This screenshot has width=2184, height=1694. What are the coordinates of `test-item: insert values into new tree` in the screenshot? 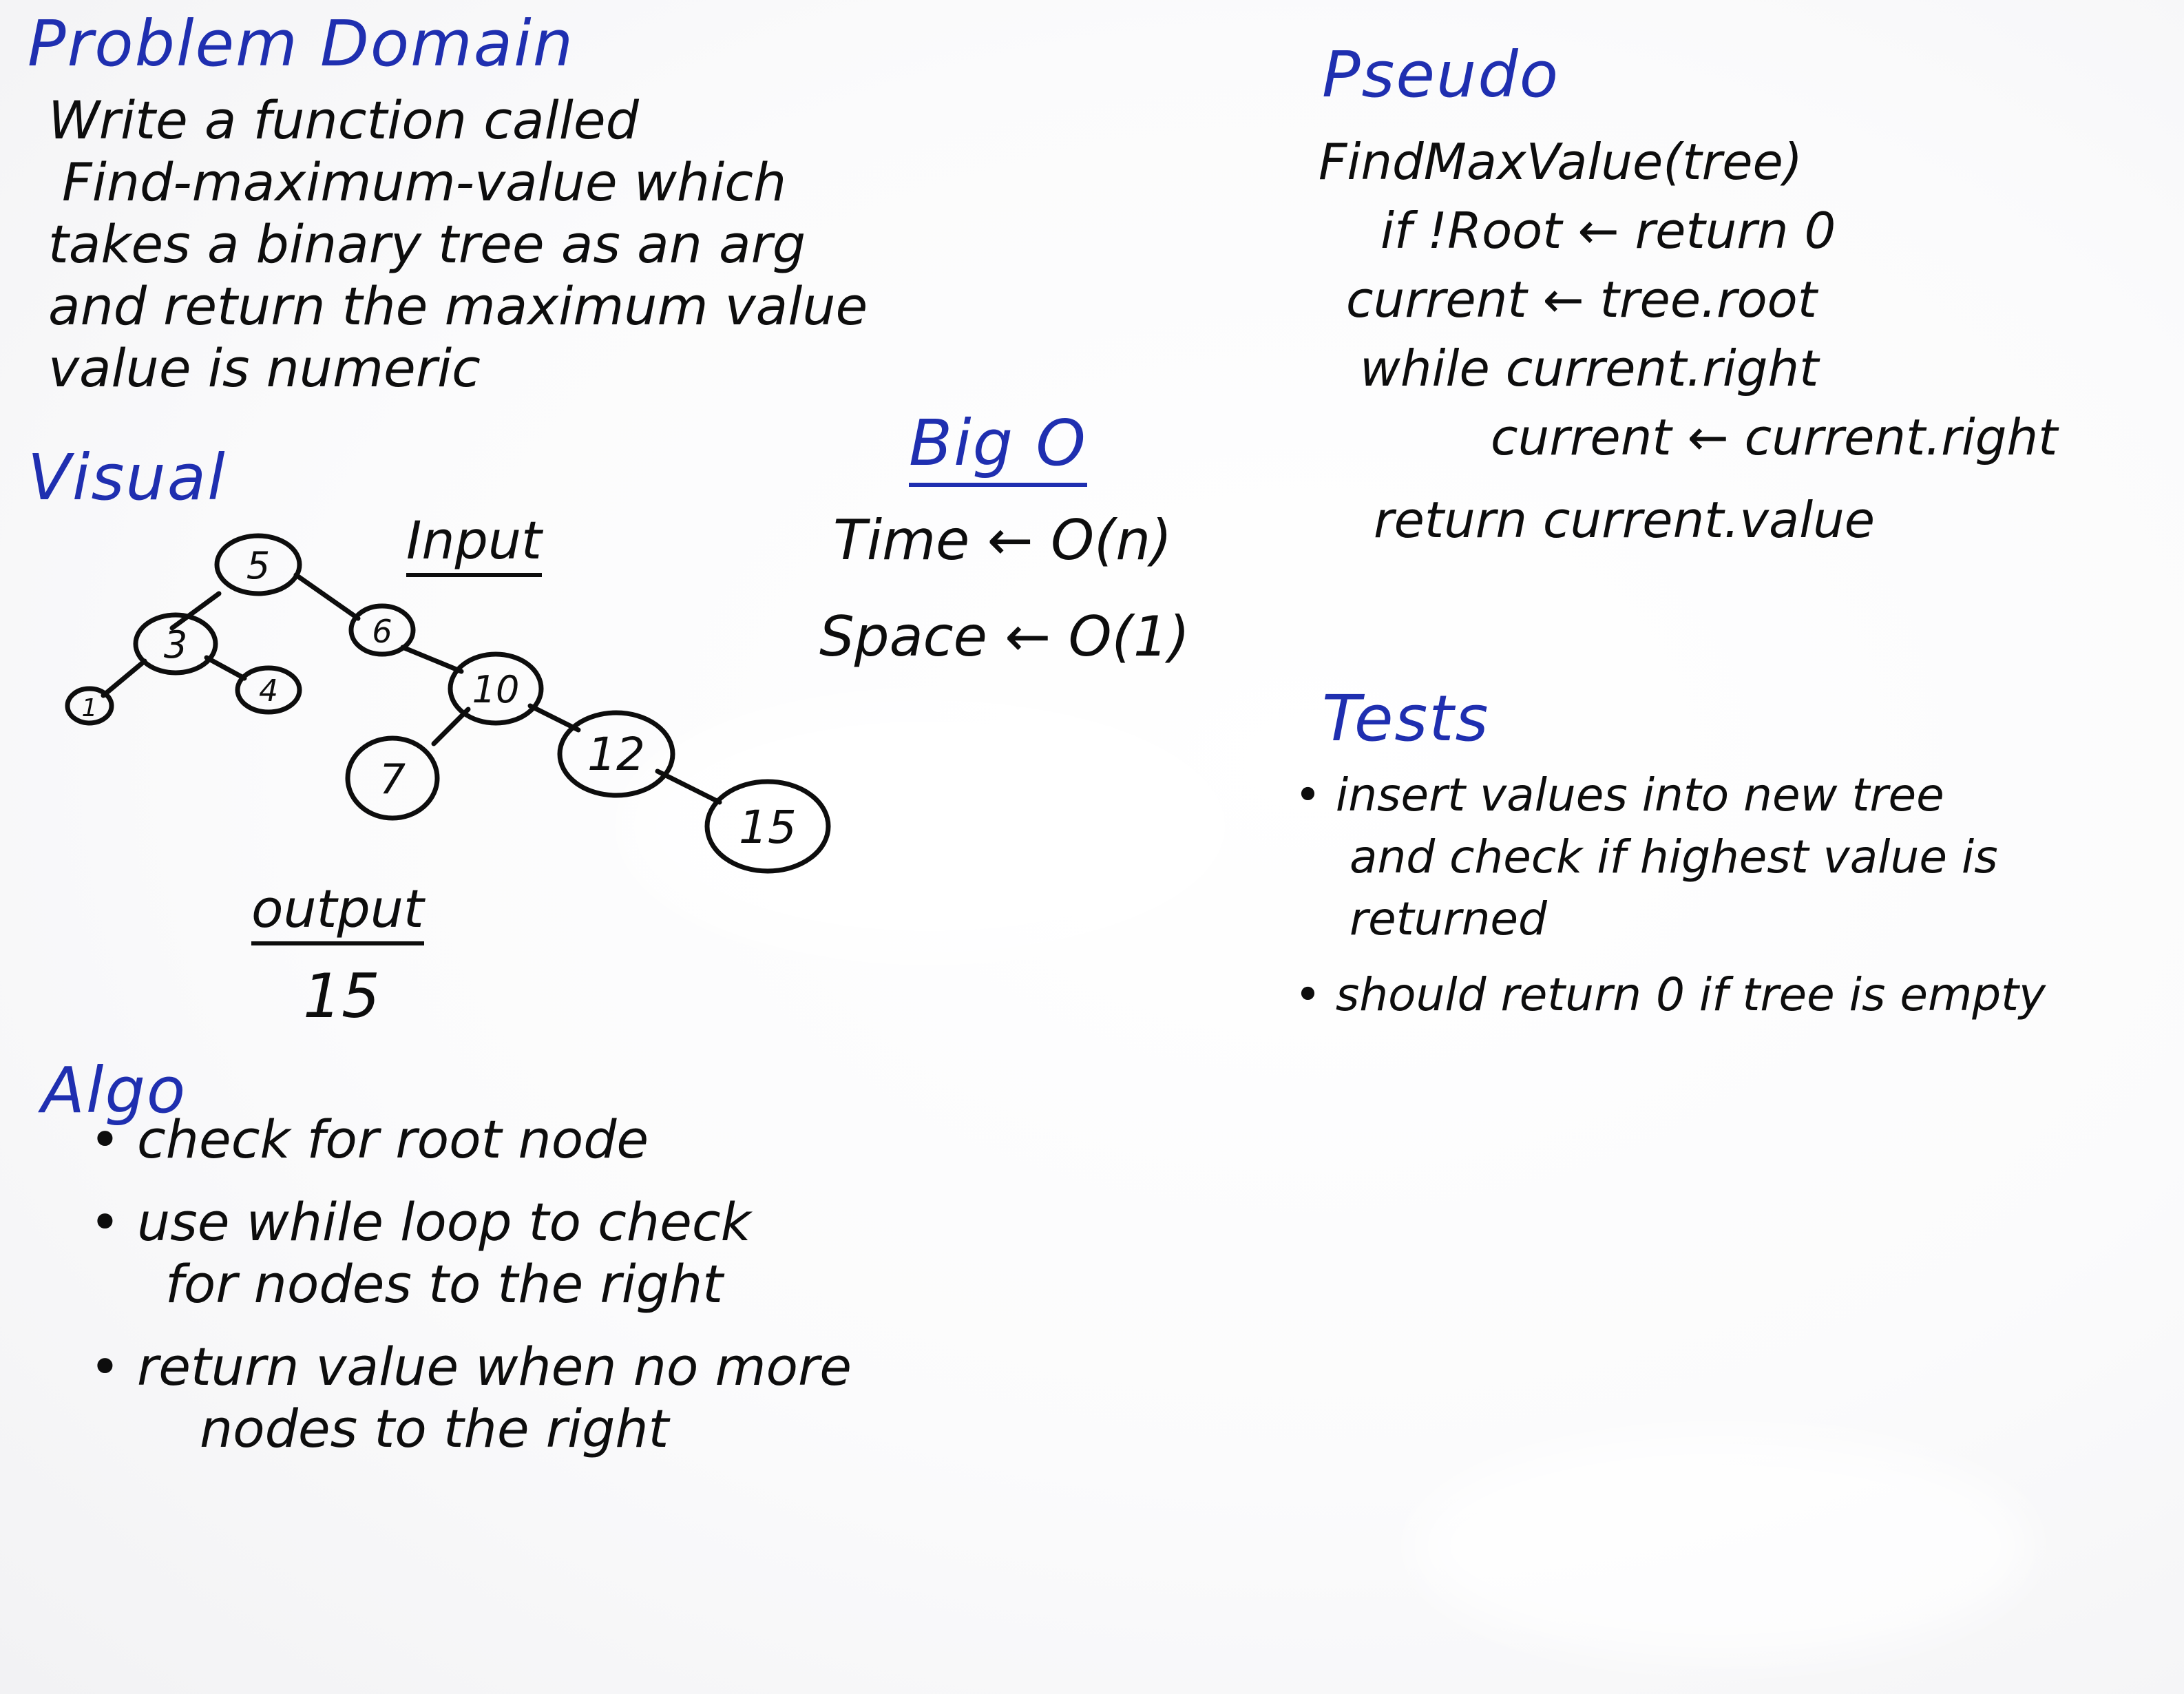 It's located at (1670, 795).